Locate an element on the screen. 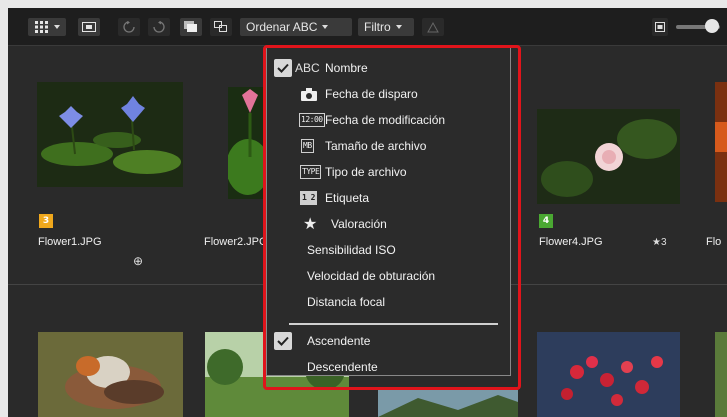 This screenshot has height=417, width=727. flower1-image is located at coordinates (110, 134).